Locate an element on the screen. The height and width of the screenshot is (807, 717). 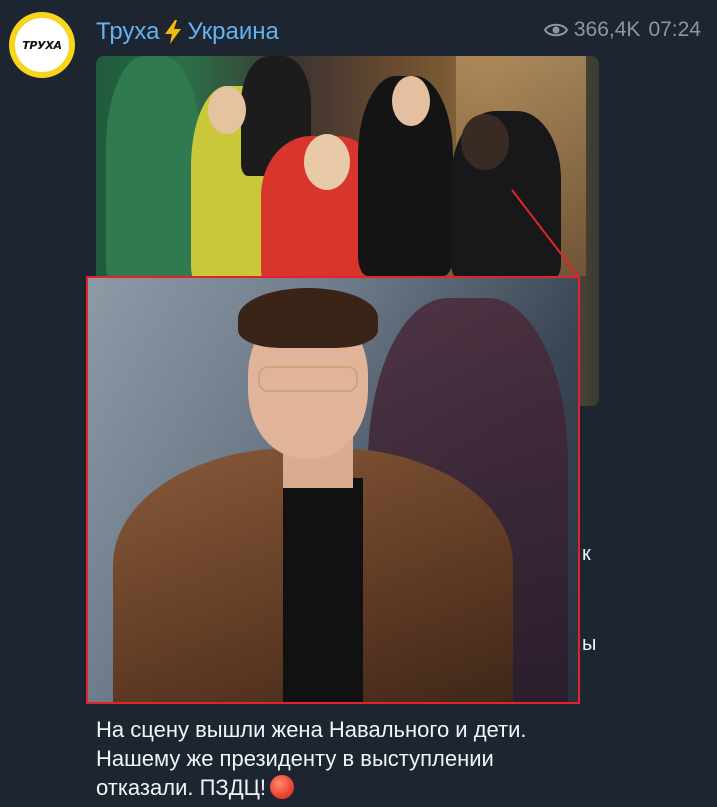
channel-name-part2: Украина is located at coordinates (233, 31).